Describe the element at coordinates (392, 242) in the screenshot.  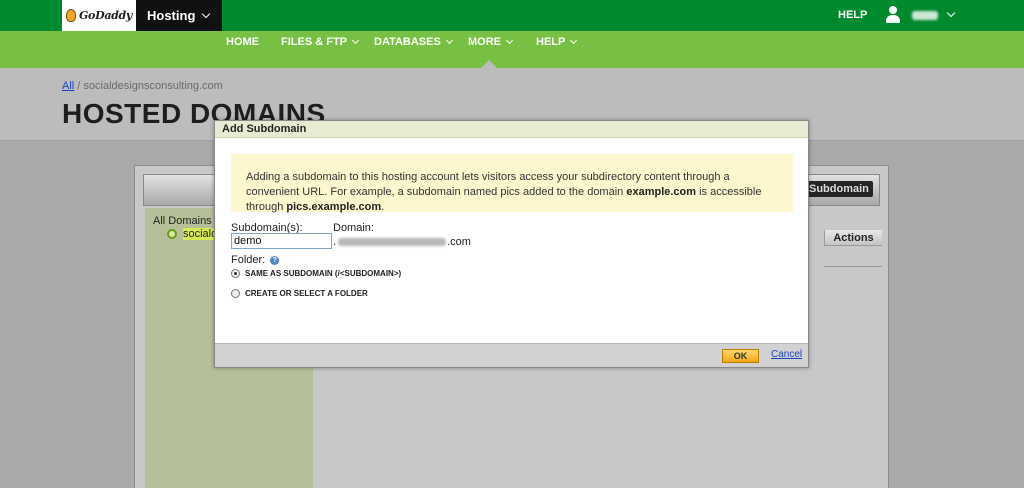
I see `domain-name-redacted` at that location.